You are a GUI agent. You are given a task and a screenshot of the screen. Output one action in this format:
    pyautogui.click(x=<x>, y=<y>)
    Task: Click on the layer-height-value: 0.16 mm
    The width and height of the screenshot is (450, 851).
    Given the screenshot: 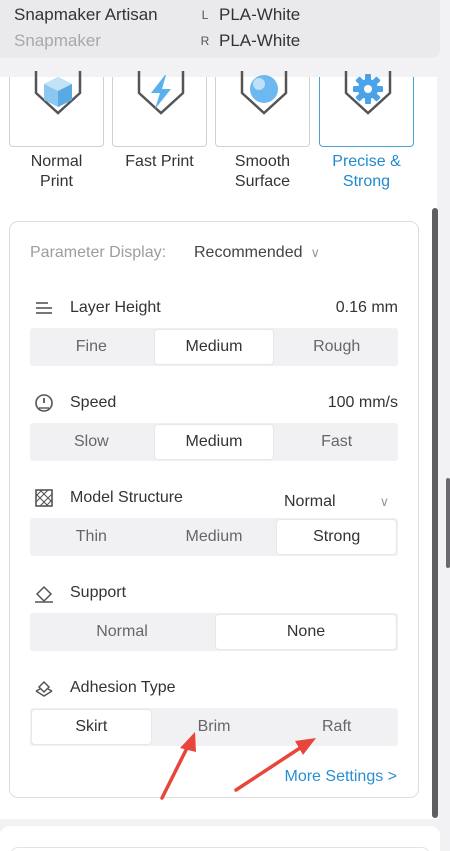 What is the action you would take?
    pyautogui.click(x=366, y=307)
    